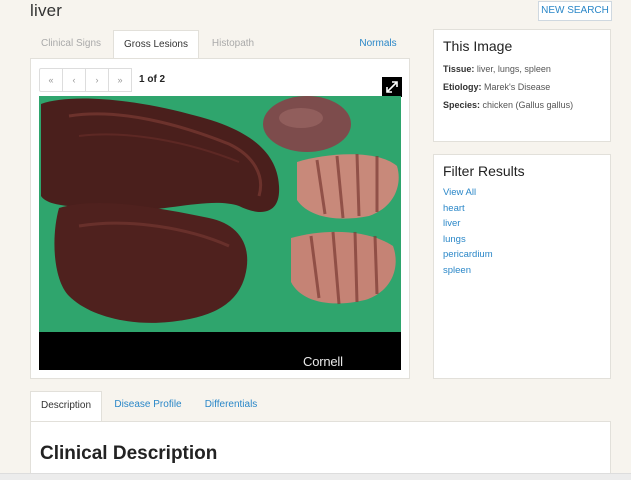 This screenshot has height=480, width=631. What do you see at coordinates (522, 271) in the screenshot?
I see `filter-spleen: spleen` at bounding box center [522, 271].